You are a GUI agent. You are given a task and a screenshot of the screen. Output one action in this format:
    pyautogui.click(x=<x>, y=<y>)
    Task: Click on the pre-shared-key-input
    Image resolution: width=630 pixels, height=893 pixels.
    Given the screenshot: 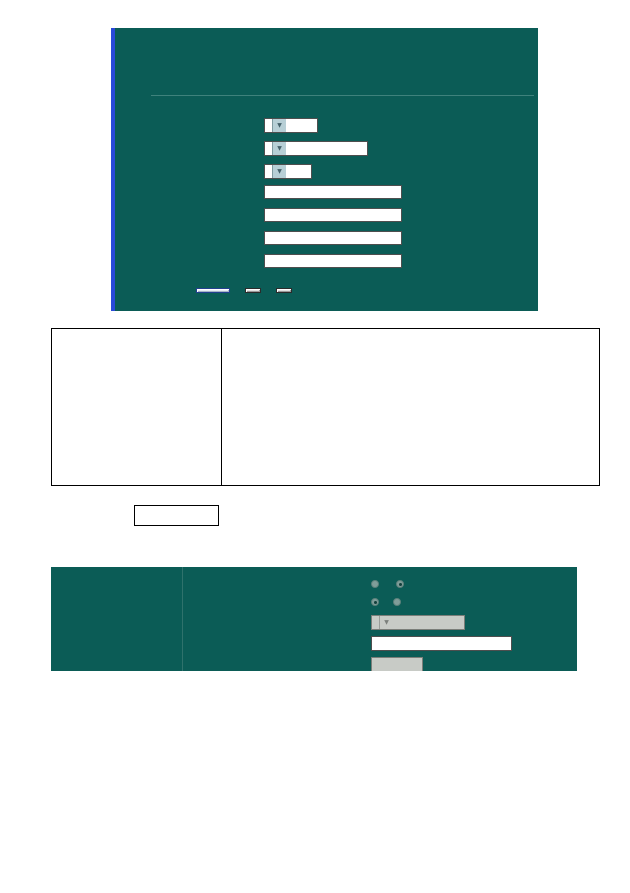 What is the action you would take?
    pyautogui.click(x=441, y=643)
    